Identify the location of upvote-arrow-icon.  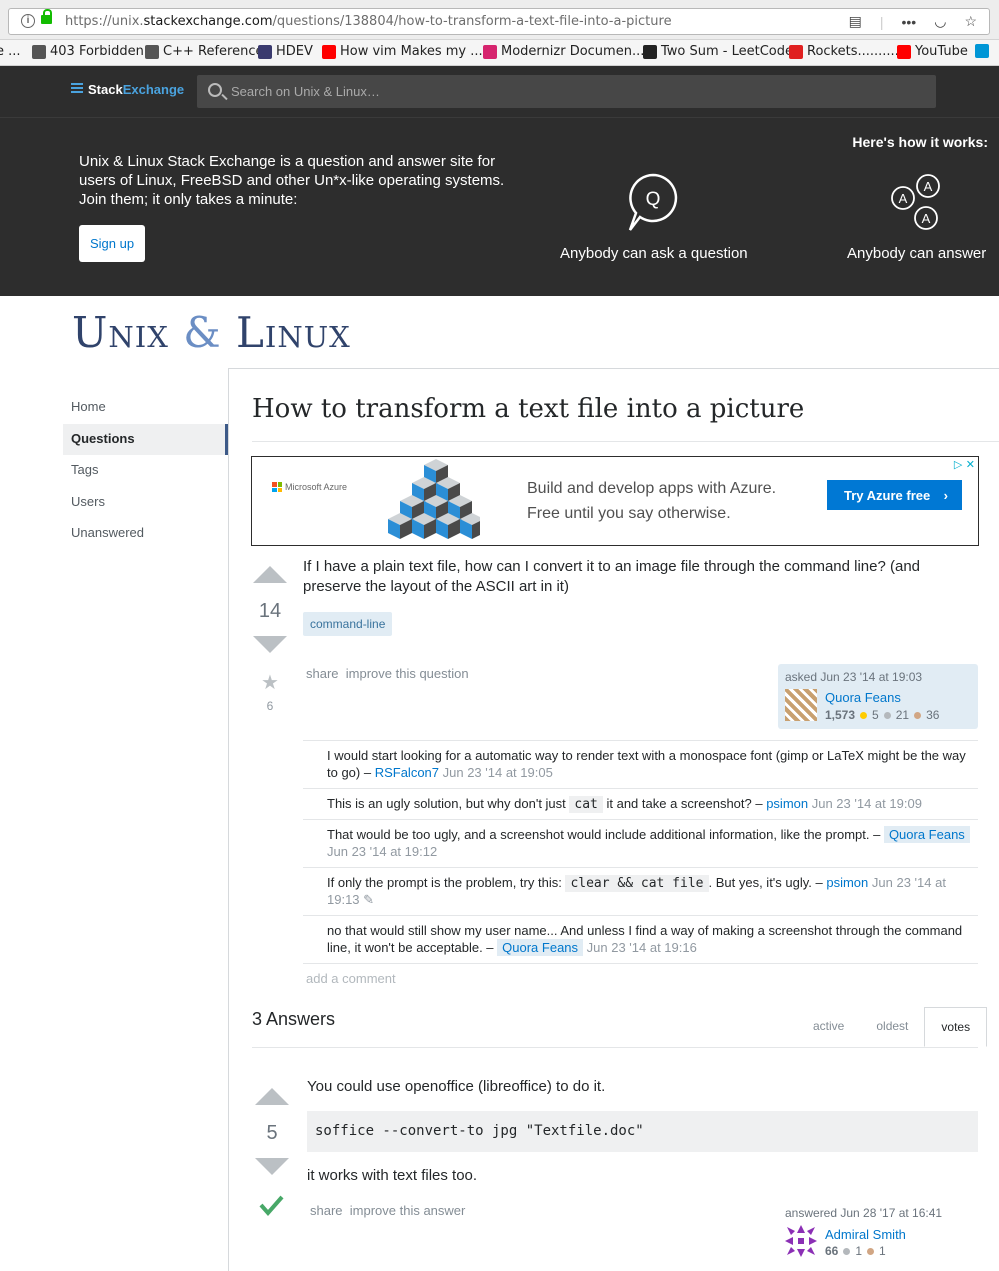
(270, 574).